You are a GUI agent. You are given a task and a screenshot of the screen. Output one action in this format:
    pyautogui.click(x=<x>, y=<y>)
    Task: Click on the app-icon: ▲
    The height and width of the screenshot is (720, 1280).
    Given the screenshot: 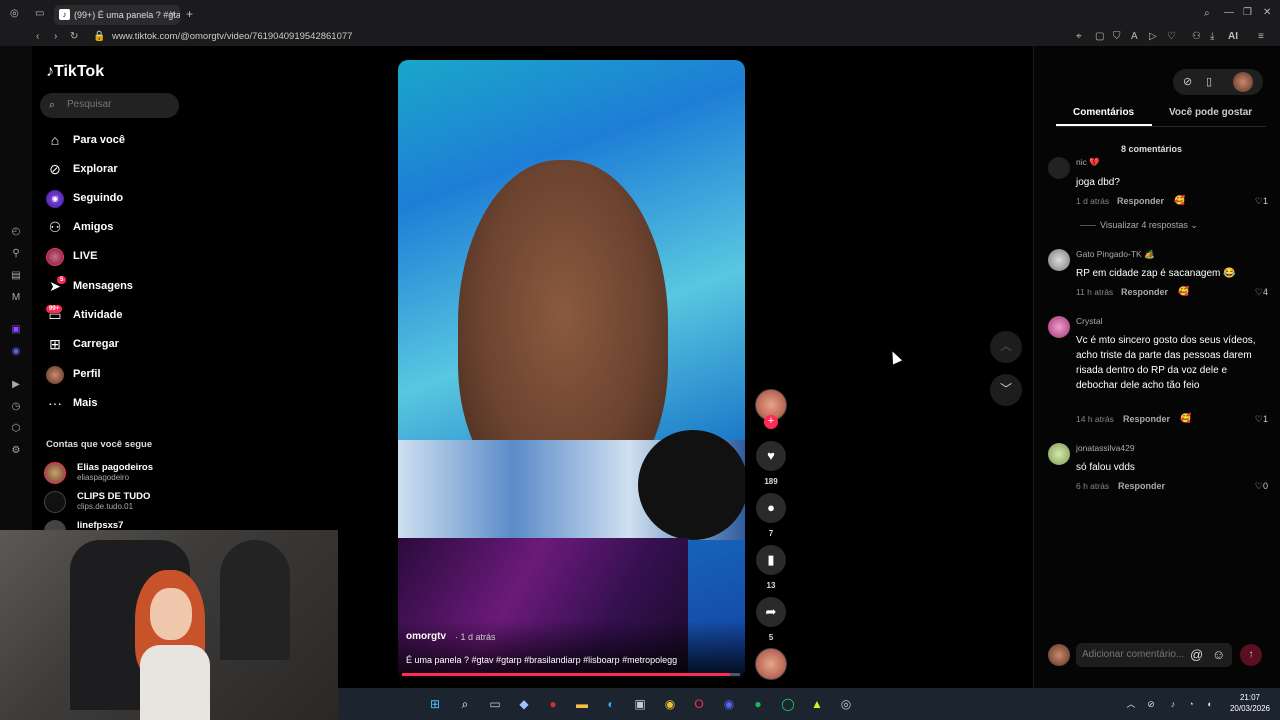 What is the action you would take?
    pyautogui.click(x=817, y=704)
    